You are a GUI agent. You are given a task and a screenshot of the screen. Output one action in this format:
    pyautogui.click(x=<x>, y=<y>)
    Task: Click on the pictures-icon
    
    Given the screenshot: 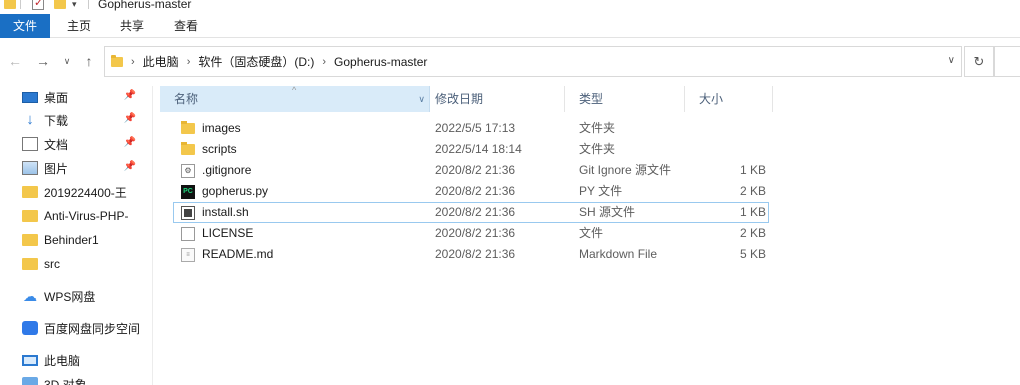 What is the action you would take?
    pyautogui.click(x=30, y=168)
    